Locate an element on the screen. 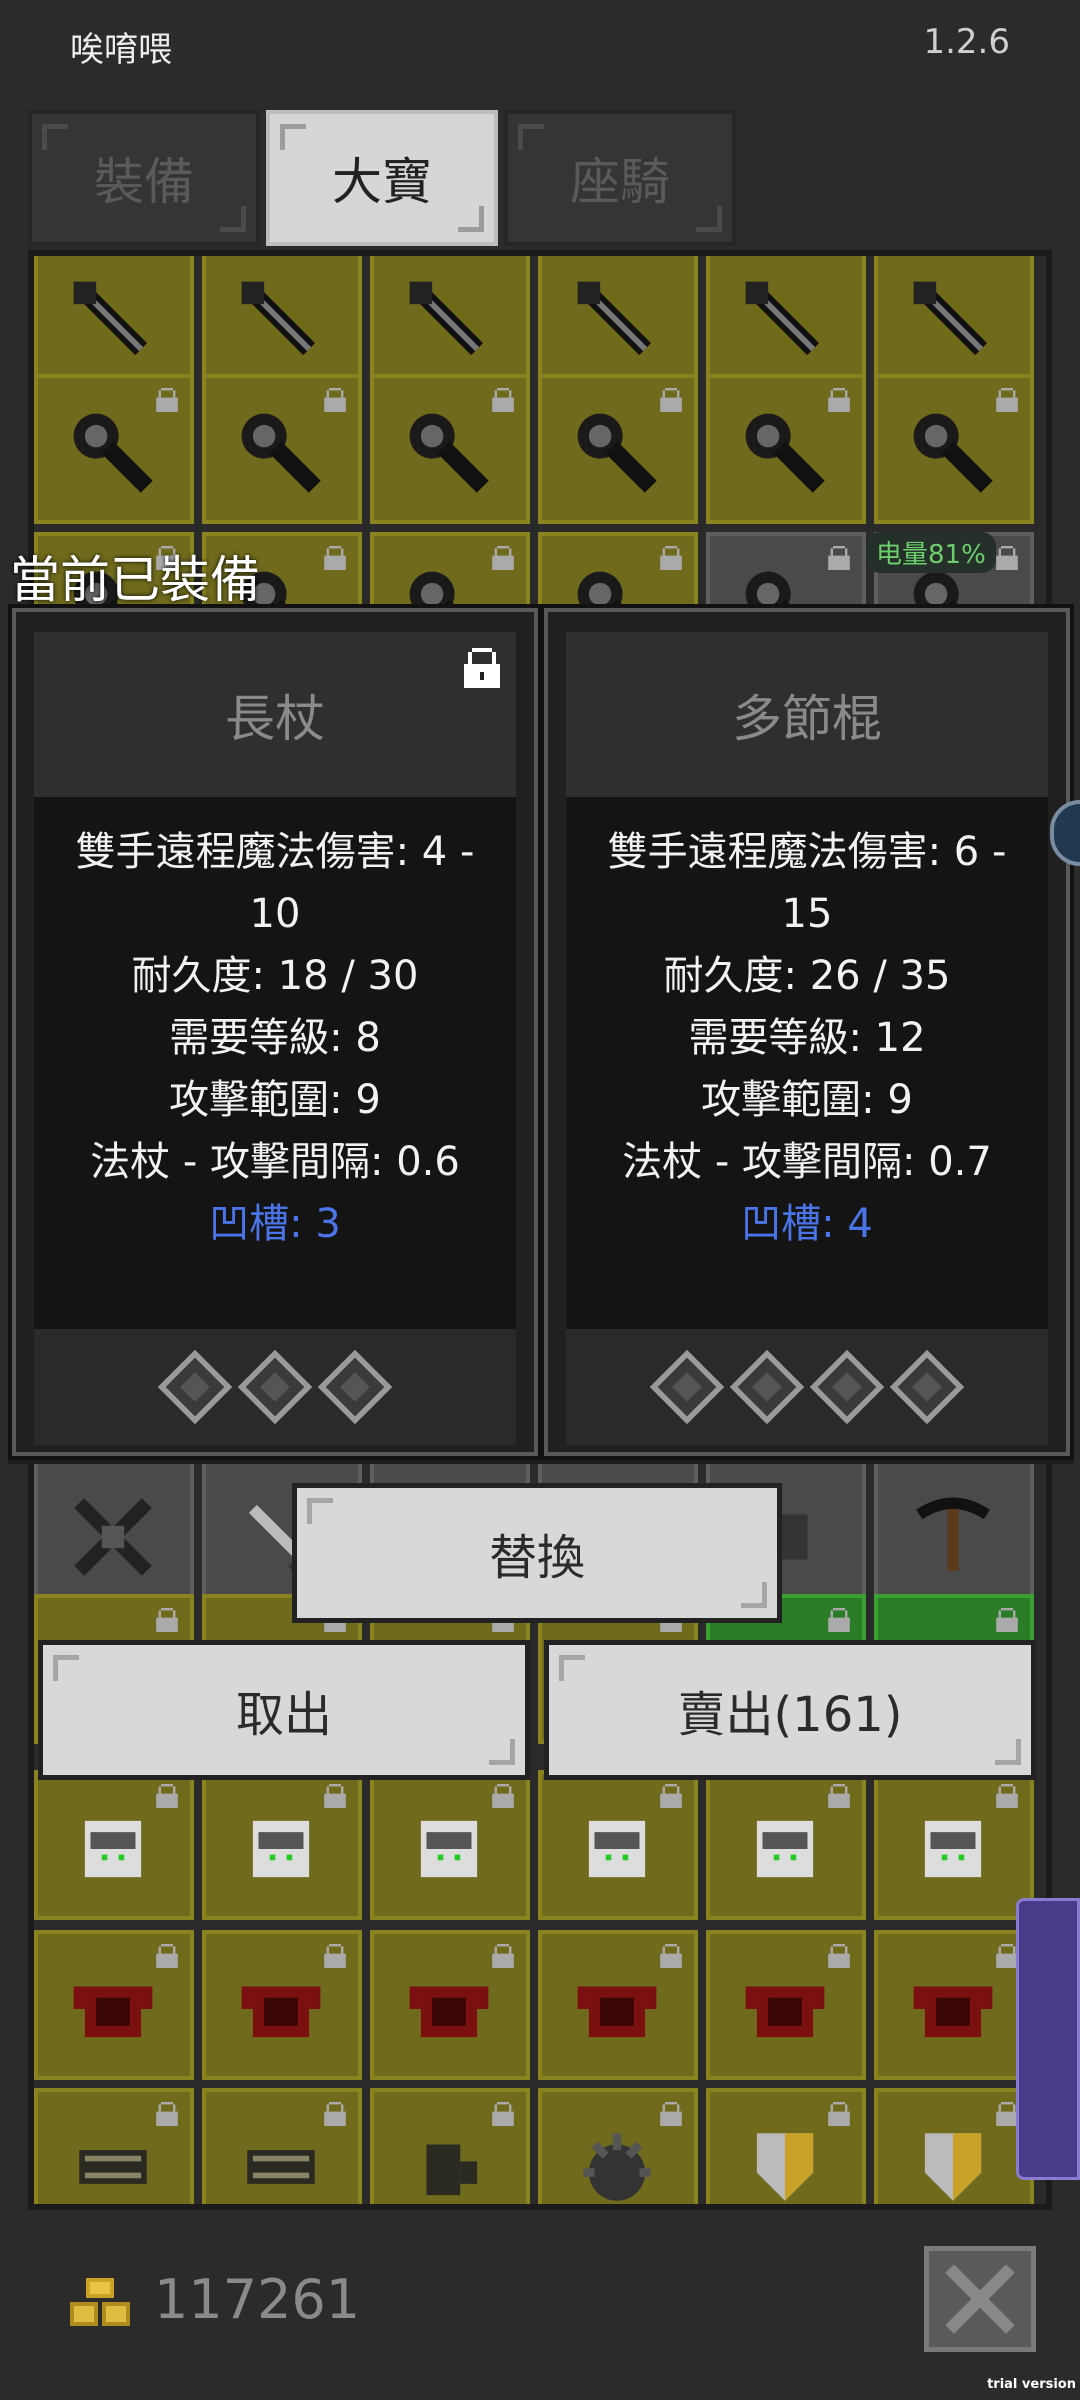 Image resolution: width=1080 pixels, height=2400 pixels. take-out-label: 取出 is located at coordinates (283, 1715).